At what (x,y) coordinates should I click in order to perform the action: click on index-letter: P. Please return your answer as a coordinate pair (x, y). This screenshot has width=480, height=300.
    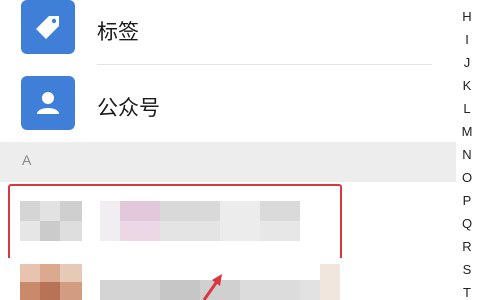
    Looking at the image, I should click on (467, 200).